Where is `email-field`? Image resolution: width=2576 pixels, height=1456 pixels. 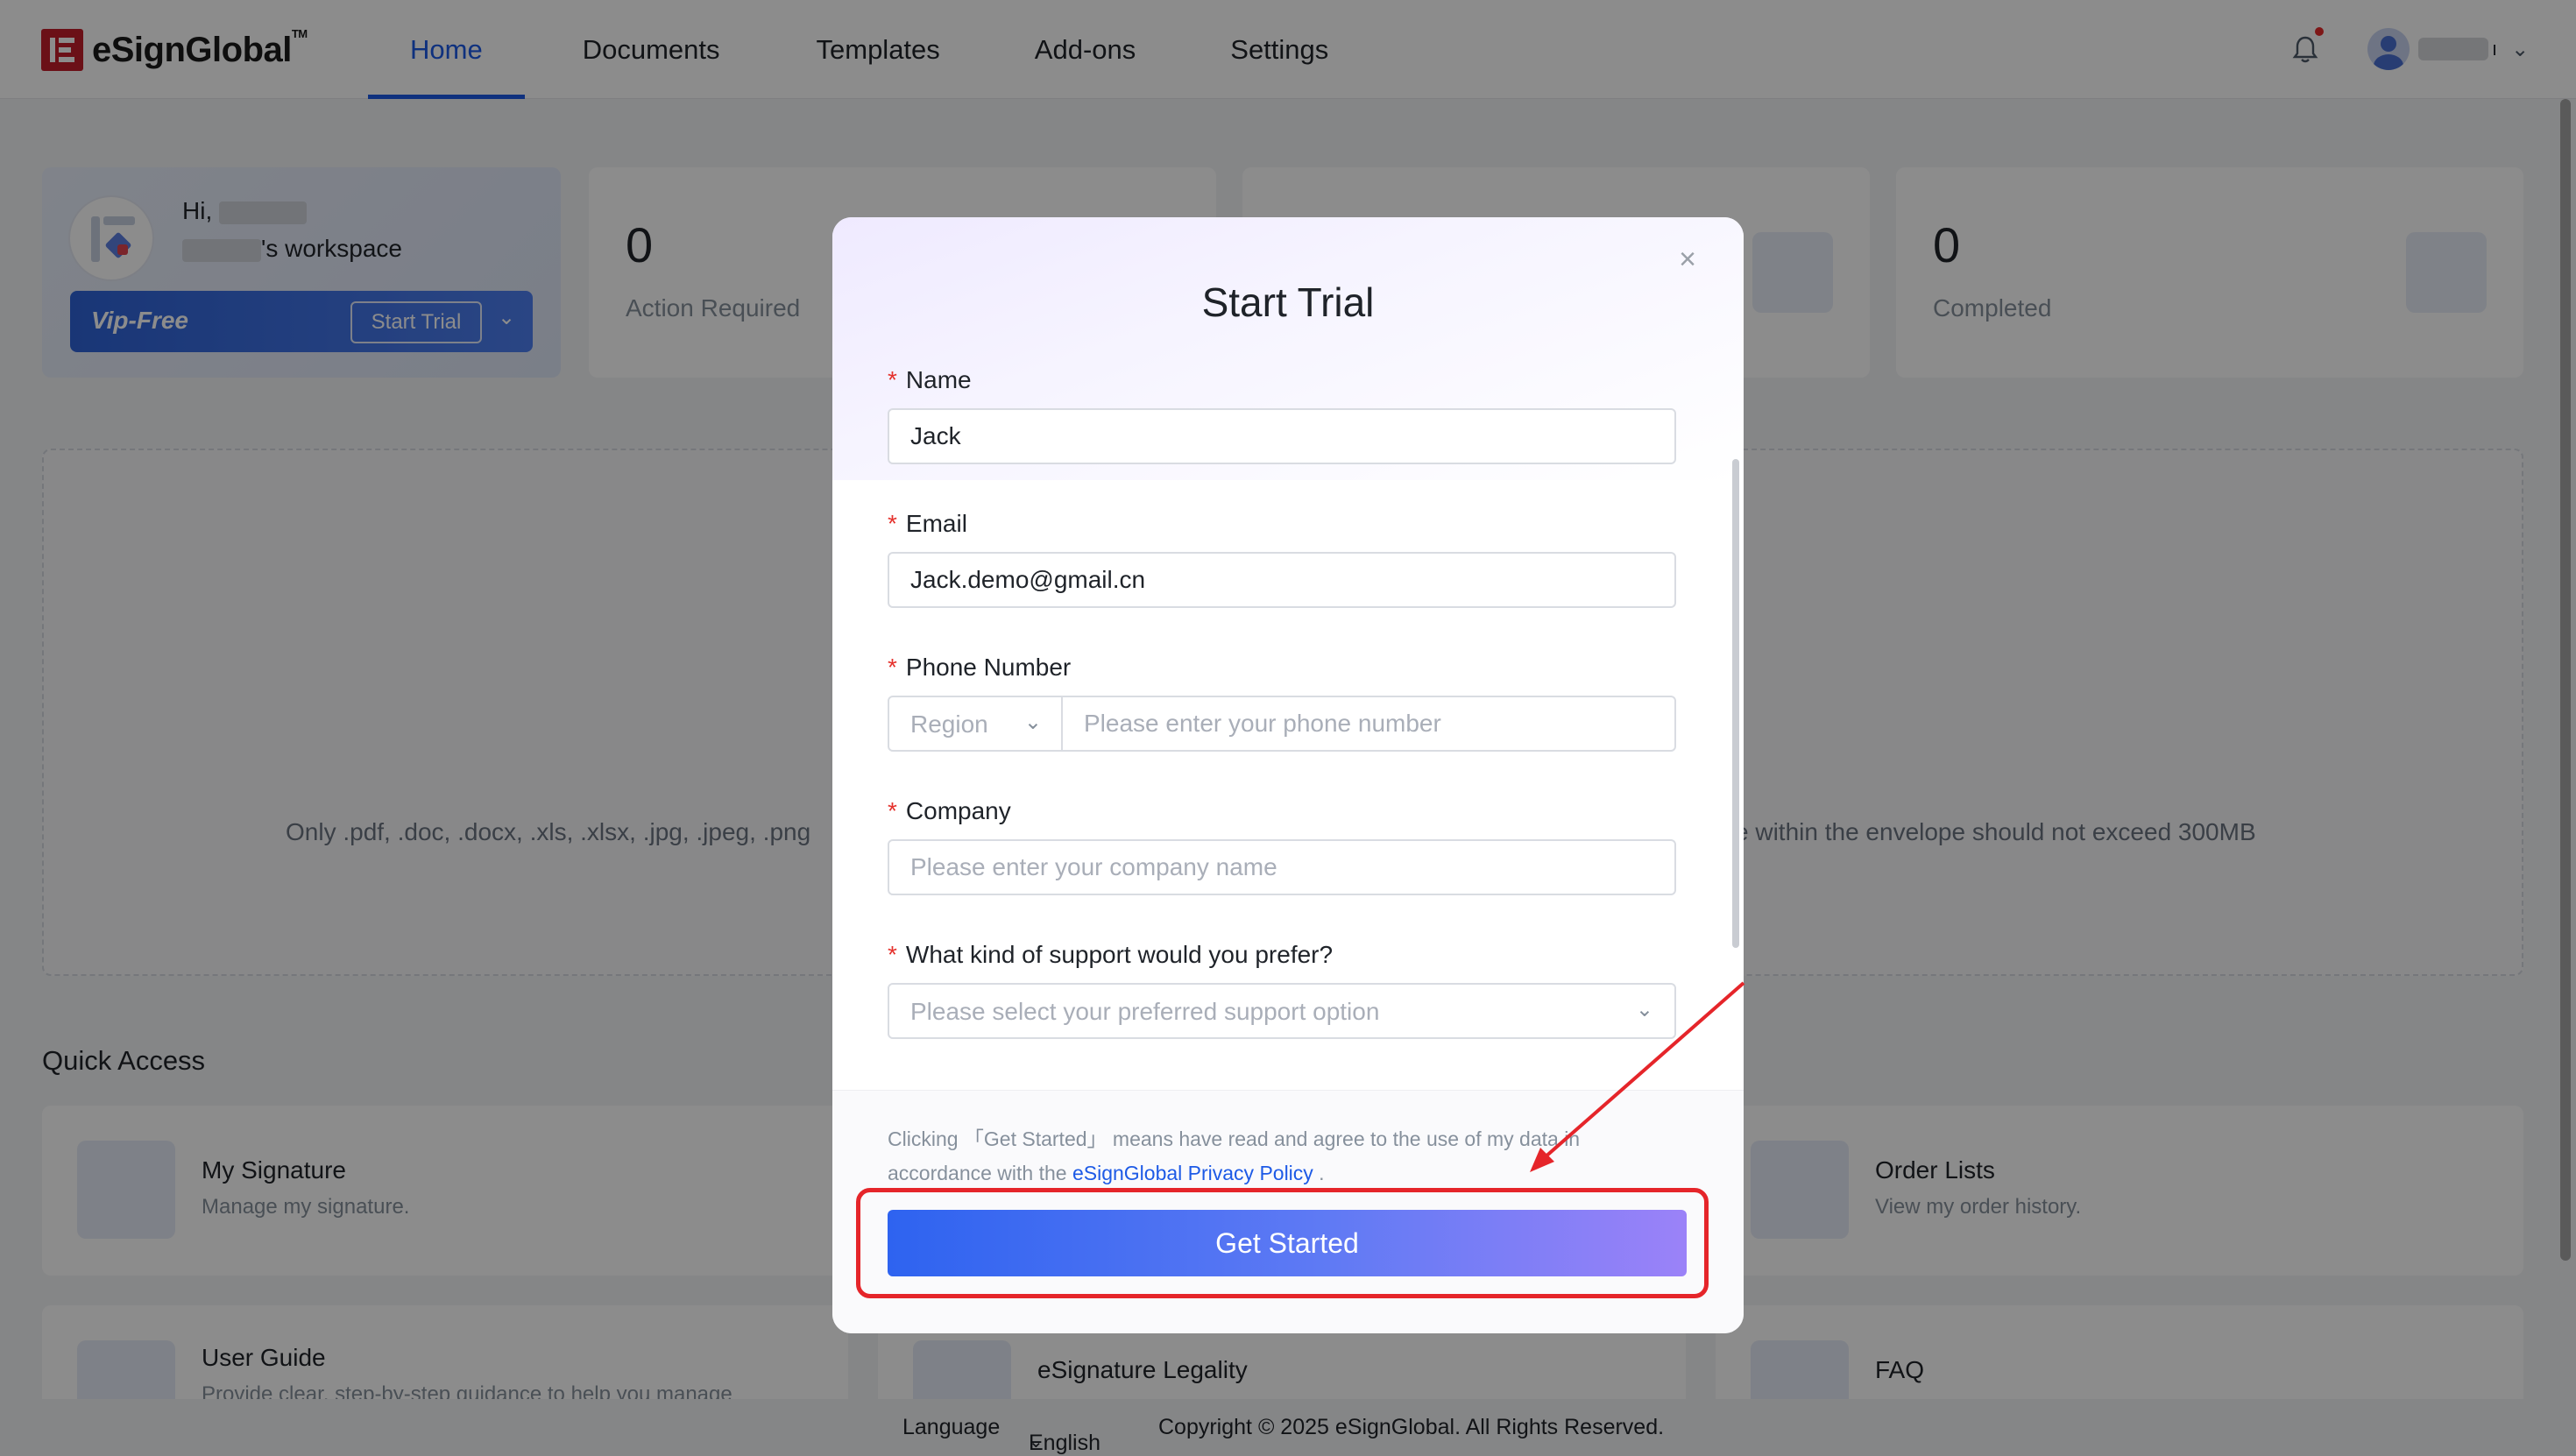
email-field is located at coordinates (1282, 580).